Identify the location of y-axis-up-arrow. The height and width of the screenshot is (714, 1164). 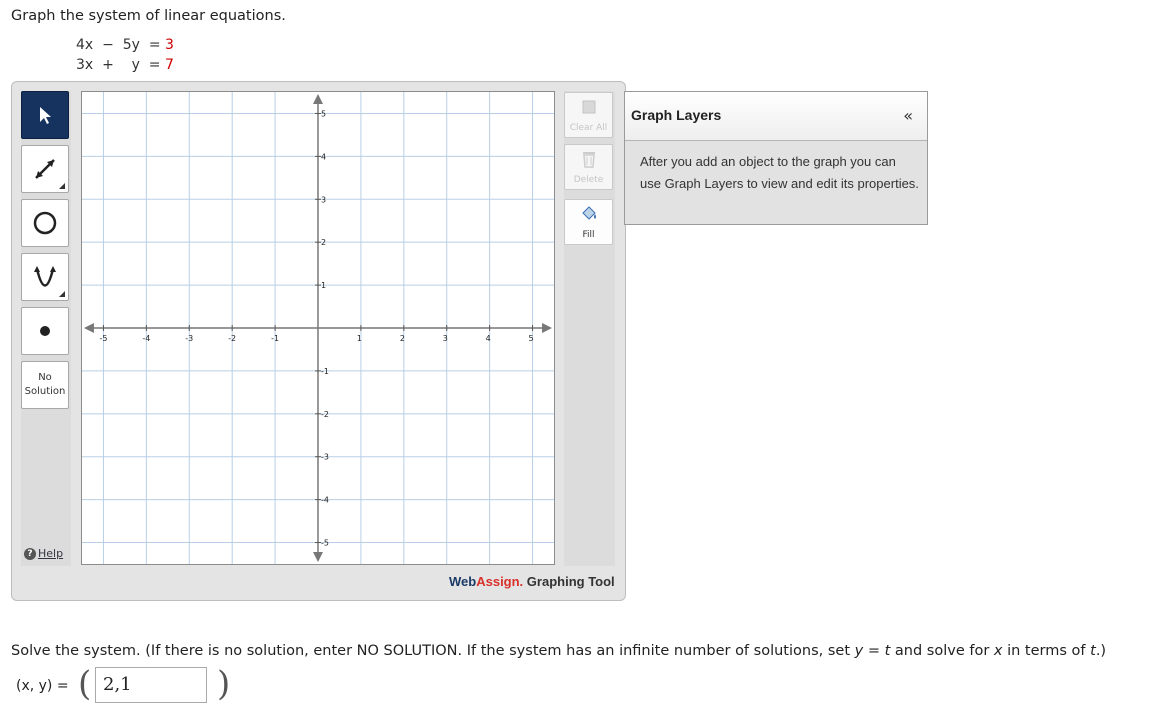
(318, 98).